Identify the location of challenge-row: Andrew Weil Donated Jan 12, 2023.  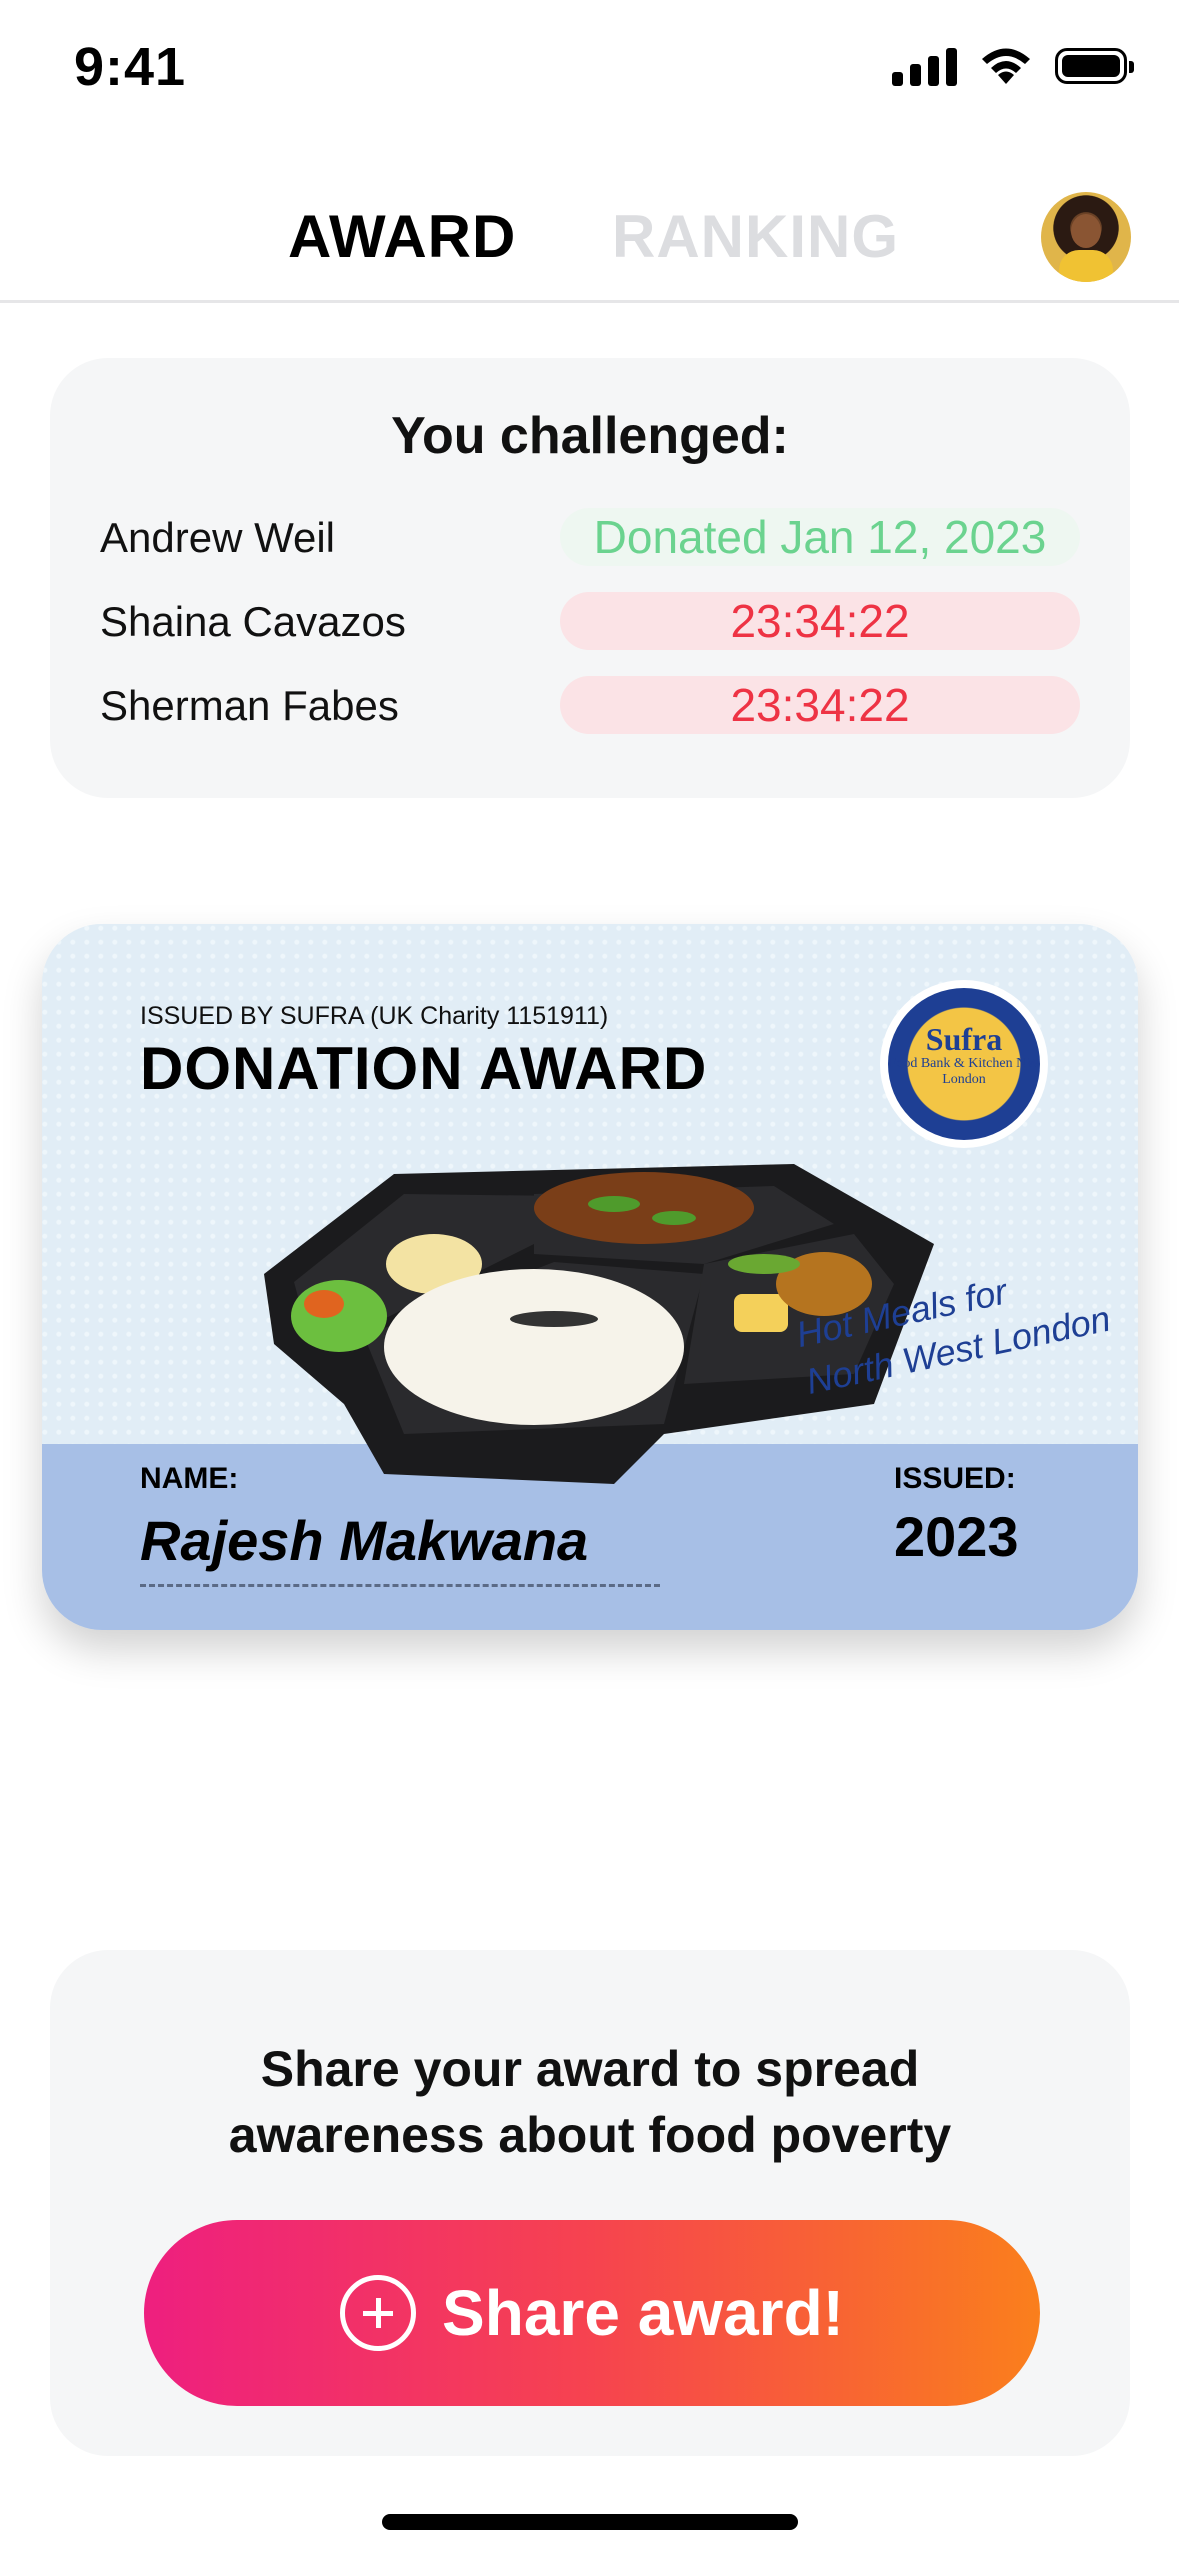
(590, 537).